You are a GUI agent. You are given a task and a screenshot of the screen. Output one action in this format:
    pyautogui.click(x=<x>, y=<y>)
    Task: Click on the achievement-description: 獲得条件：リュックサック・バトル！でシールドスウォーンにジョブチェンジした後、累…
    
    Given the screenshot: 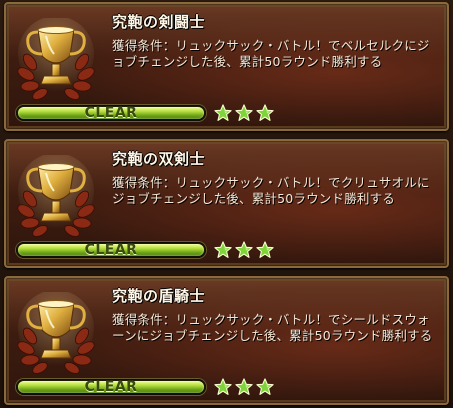 What is the action you would take?
    pyautogui.click(x=272, y=327)
    